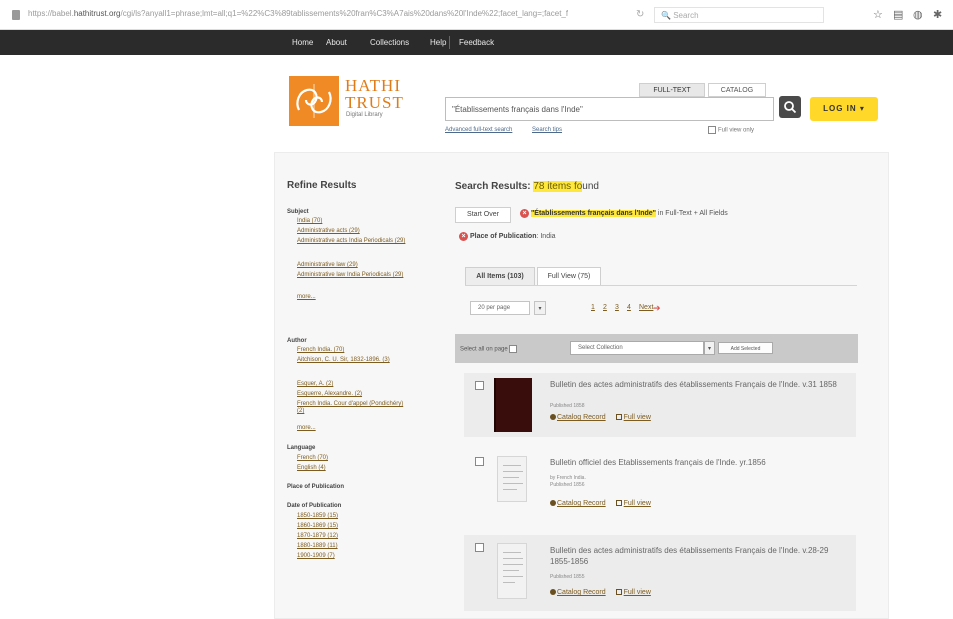 Image resolution: width=953 pixels, height=619 pixels. I want to click on tab-divider, so click(661, 285).